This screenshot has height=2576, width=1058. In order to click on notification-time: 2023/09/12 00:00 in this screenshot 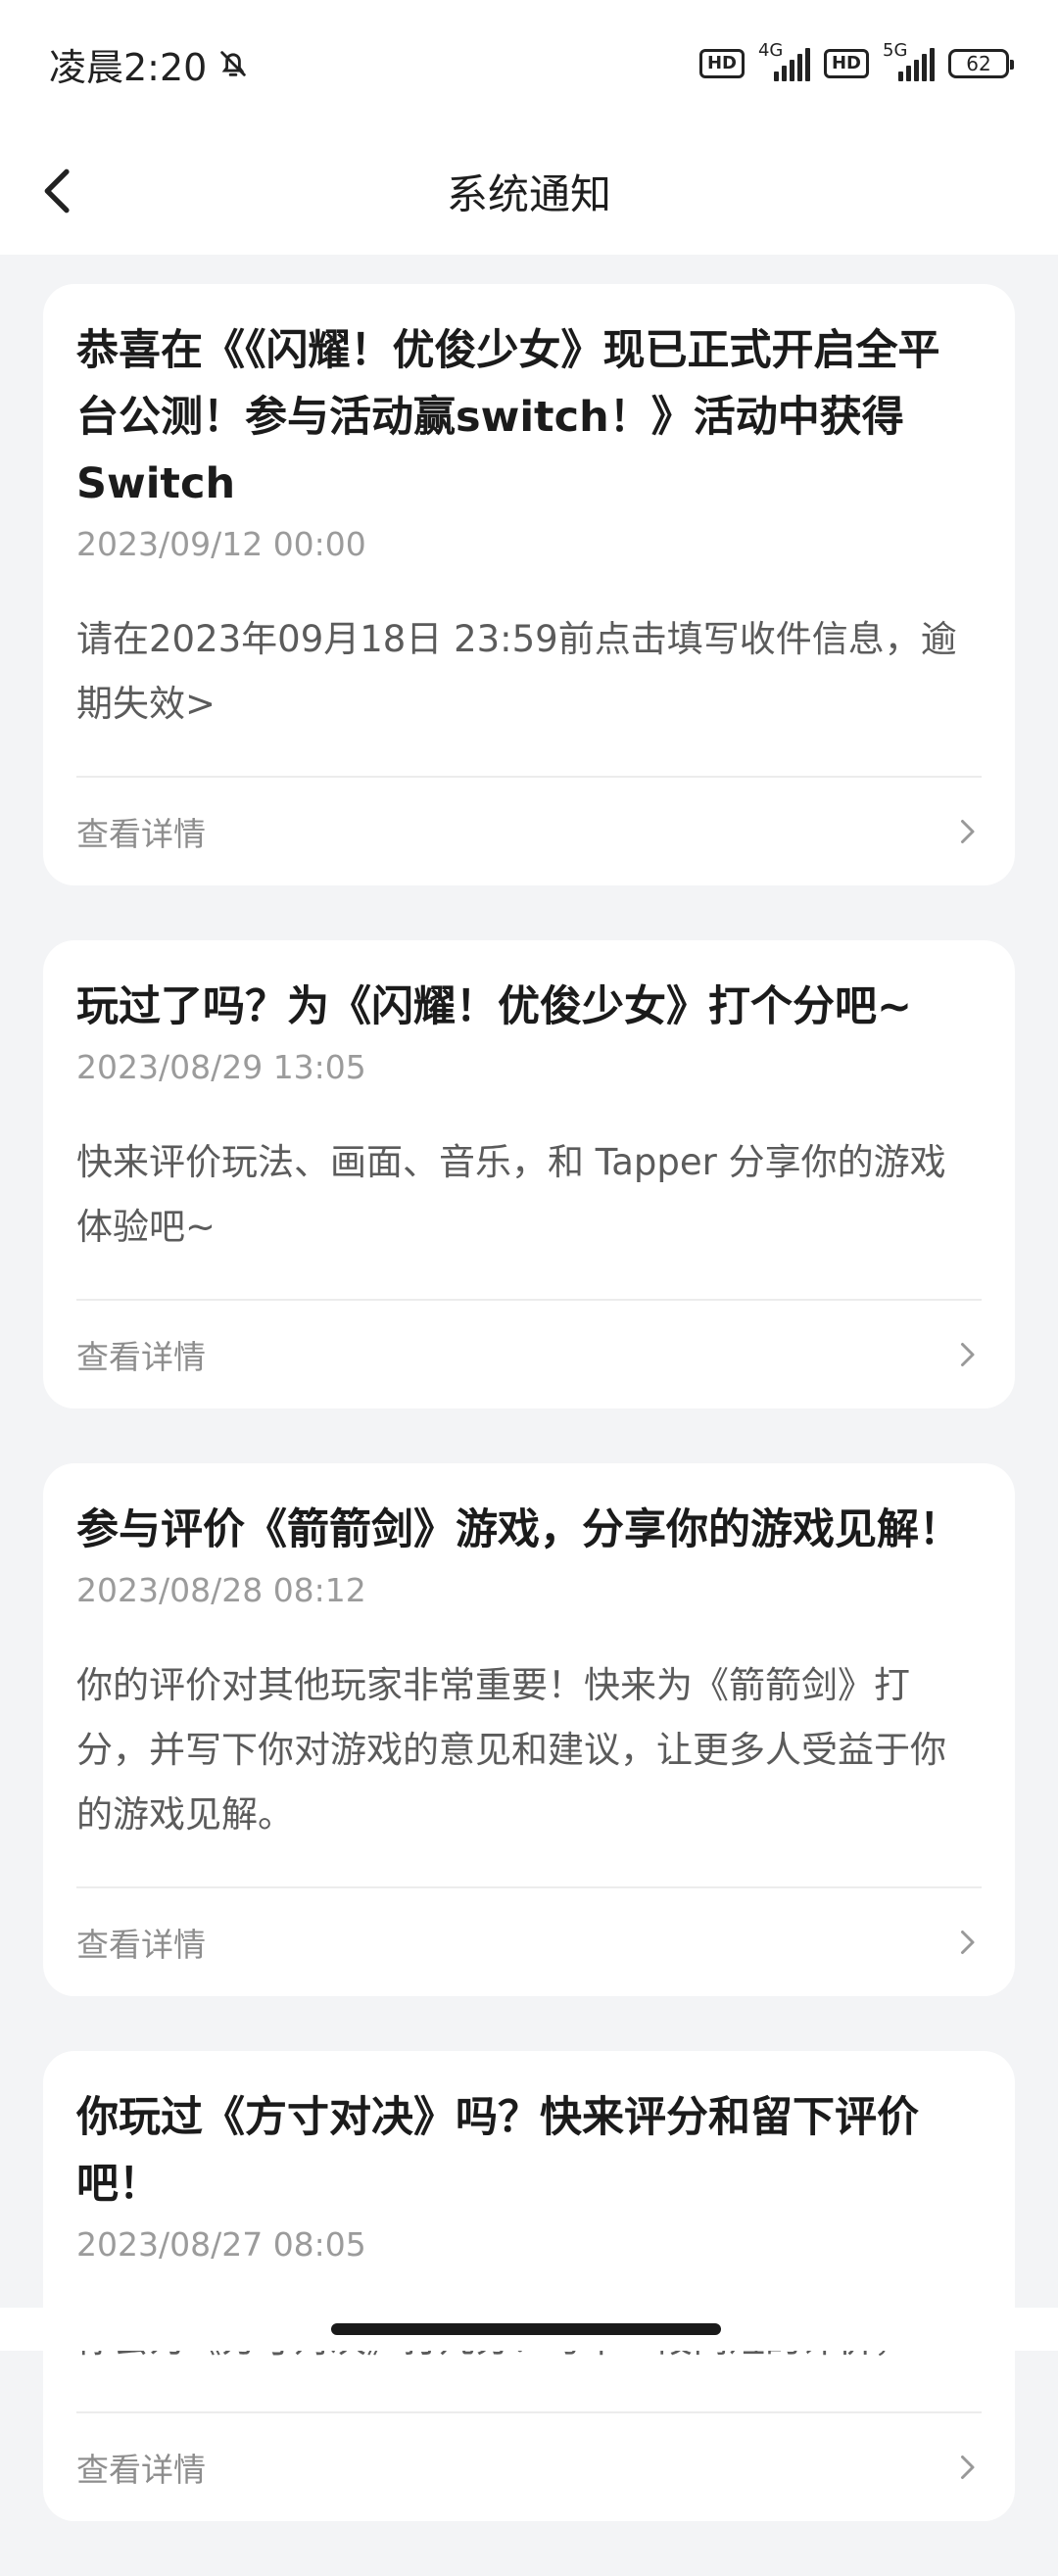, I will do `click(221, 544)`.